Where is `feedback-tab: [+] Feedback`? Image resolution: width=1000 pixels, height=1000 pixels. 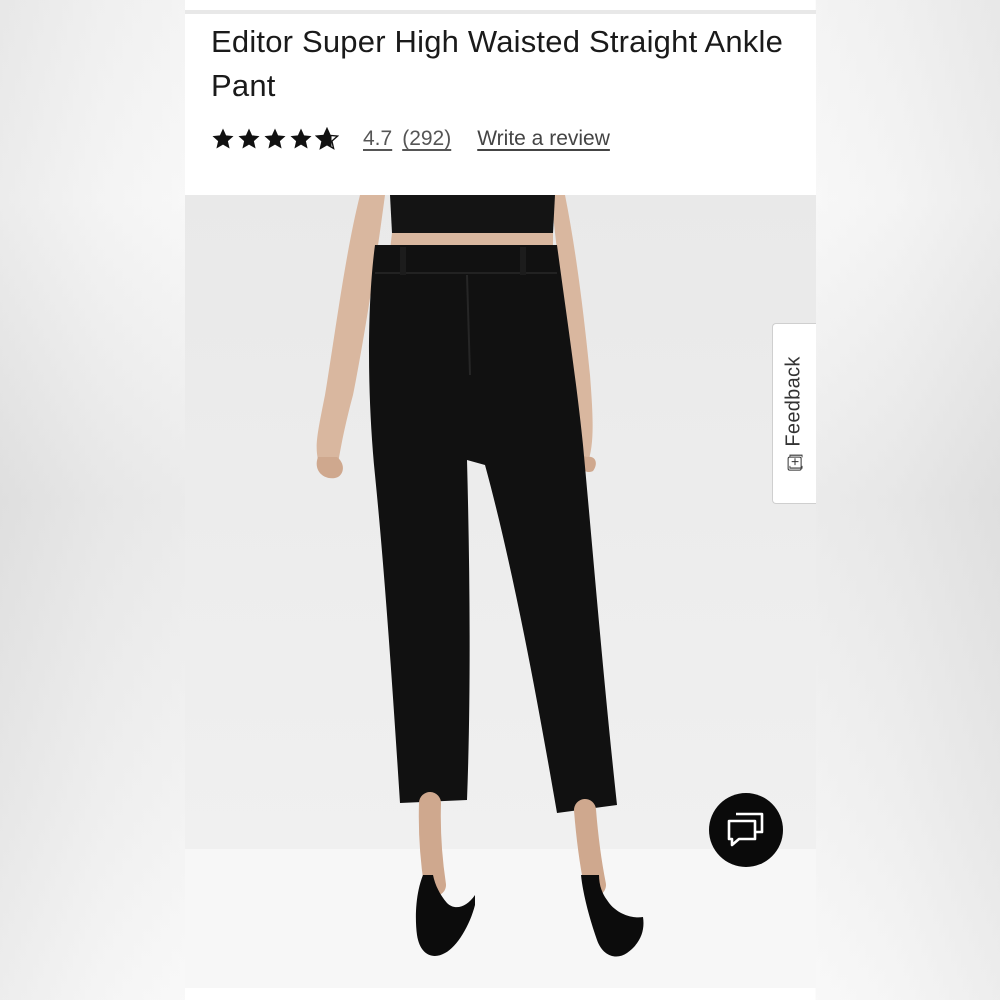
feedback-tab: [+] Feedback is located at coordinates (794, 413).